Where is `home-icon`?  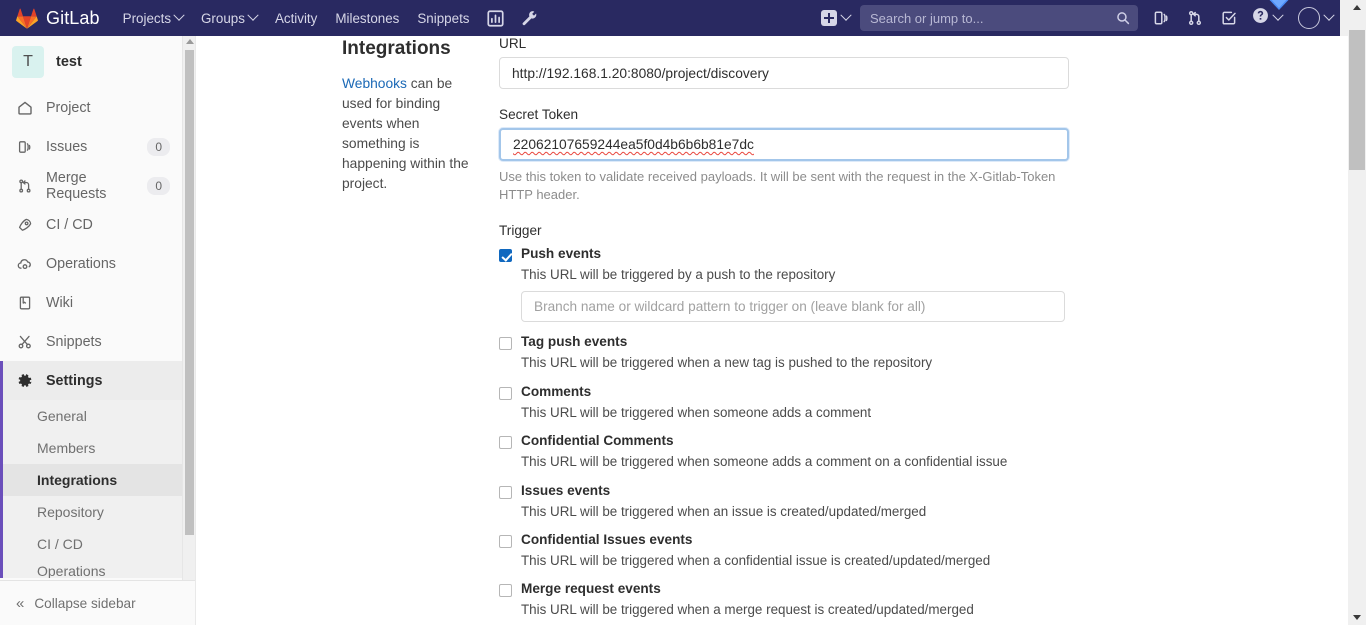
home-icon is located at coordinates (25, 108).